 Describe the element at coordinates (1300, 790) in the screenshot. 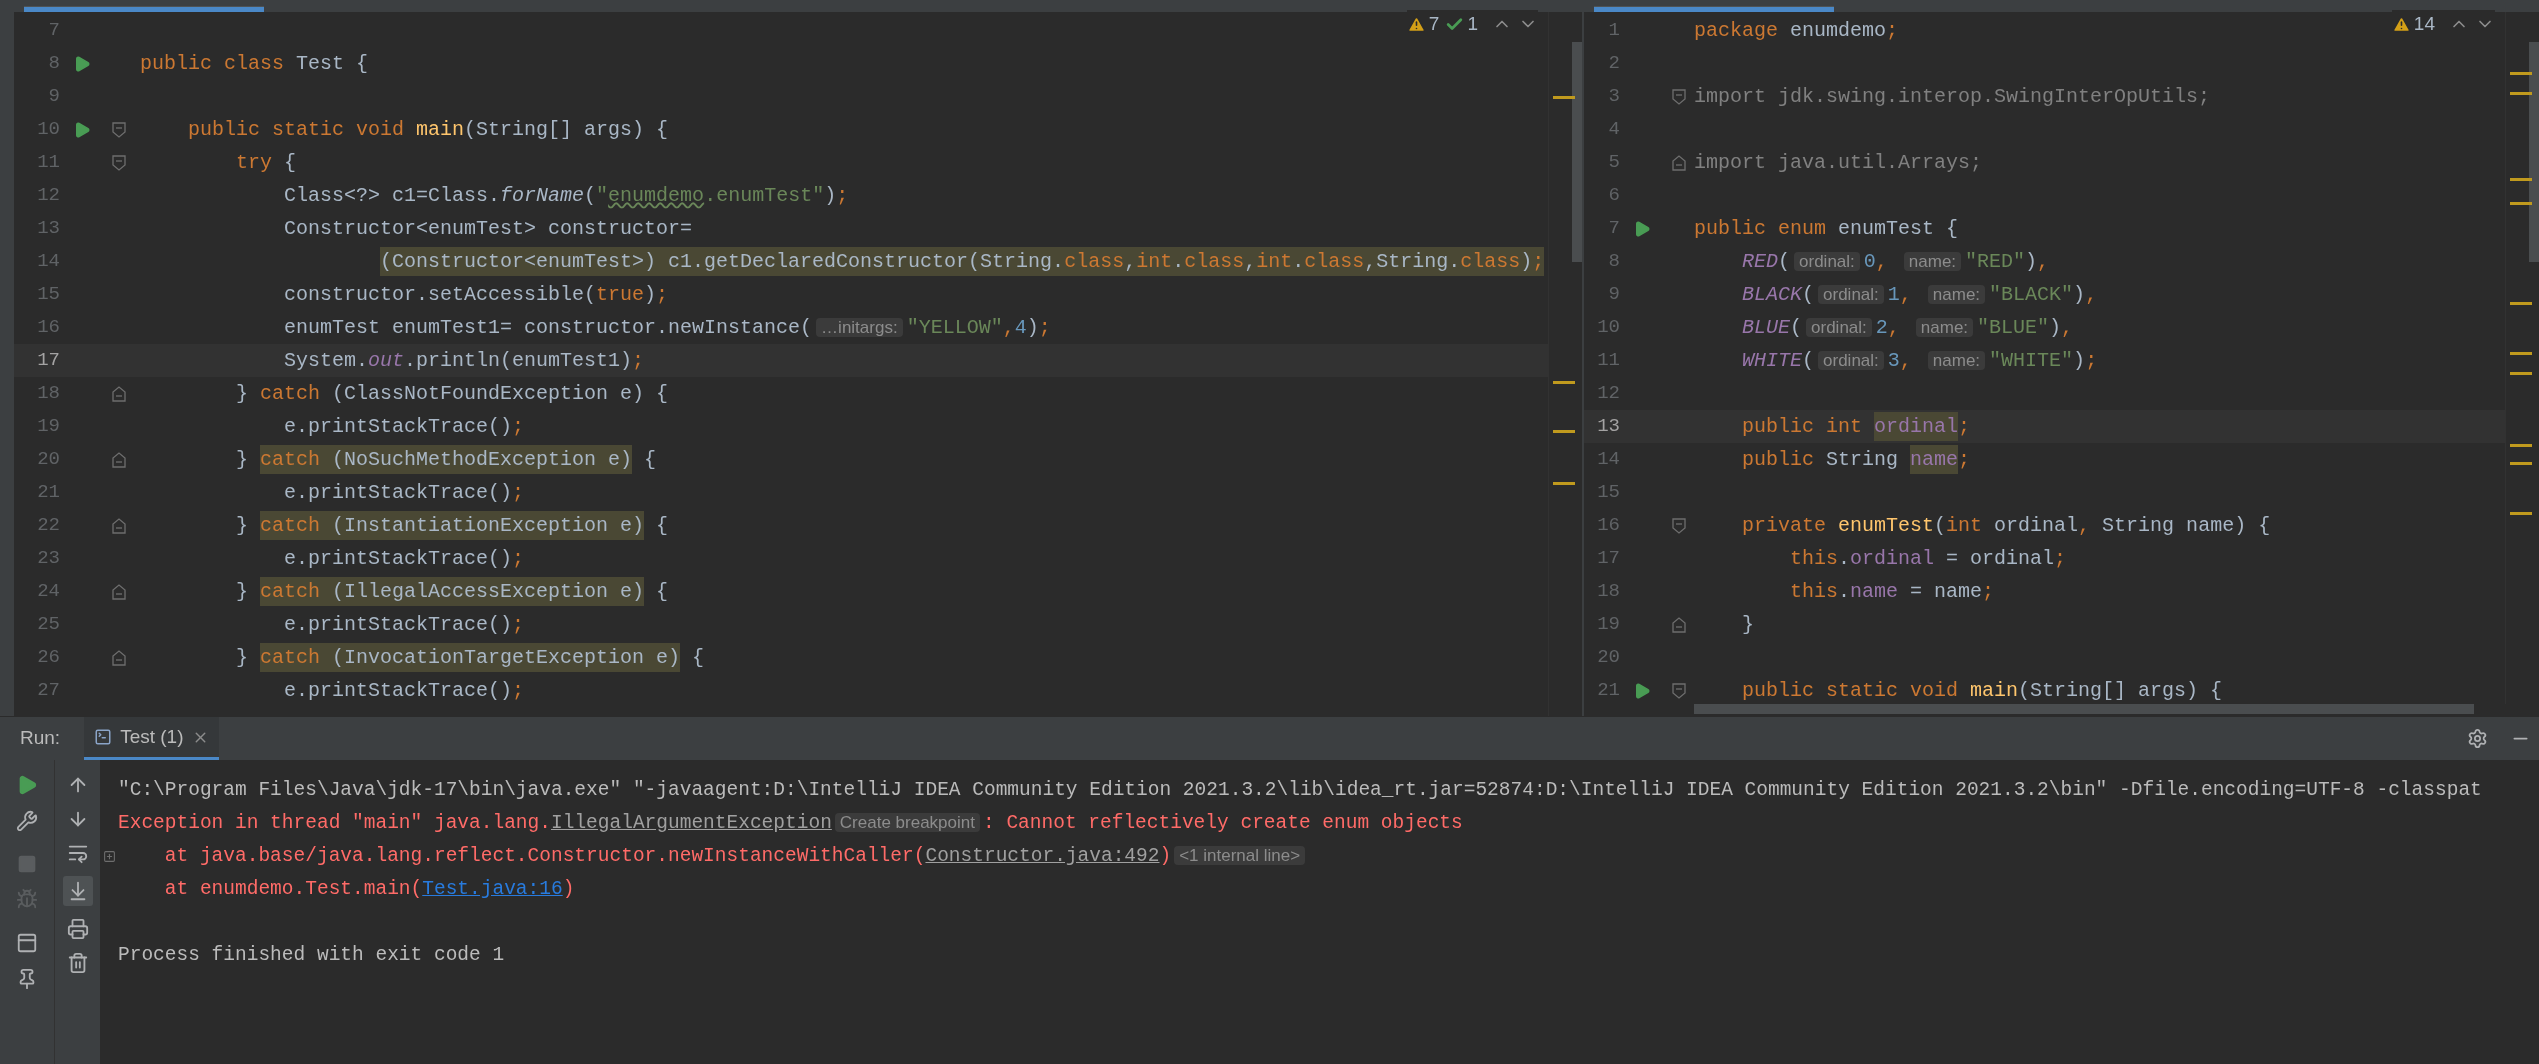

I see `console-line: "C:\Program Files\Java\jdk-17\bin\java.exe" "-javaagent:D:\IntelliJ IDEA Community Edition 2021.3.2\lib\idea_rt.jar=52874:D:\IntelliJ IDEA Community Edition 2021.3.2\bin" -Dfile.encoding=UTF-8 -classpat` at that location.